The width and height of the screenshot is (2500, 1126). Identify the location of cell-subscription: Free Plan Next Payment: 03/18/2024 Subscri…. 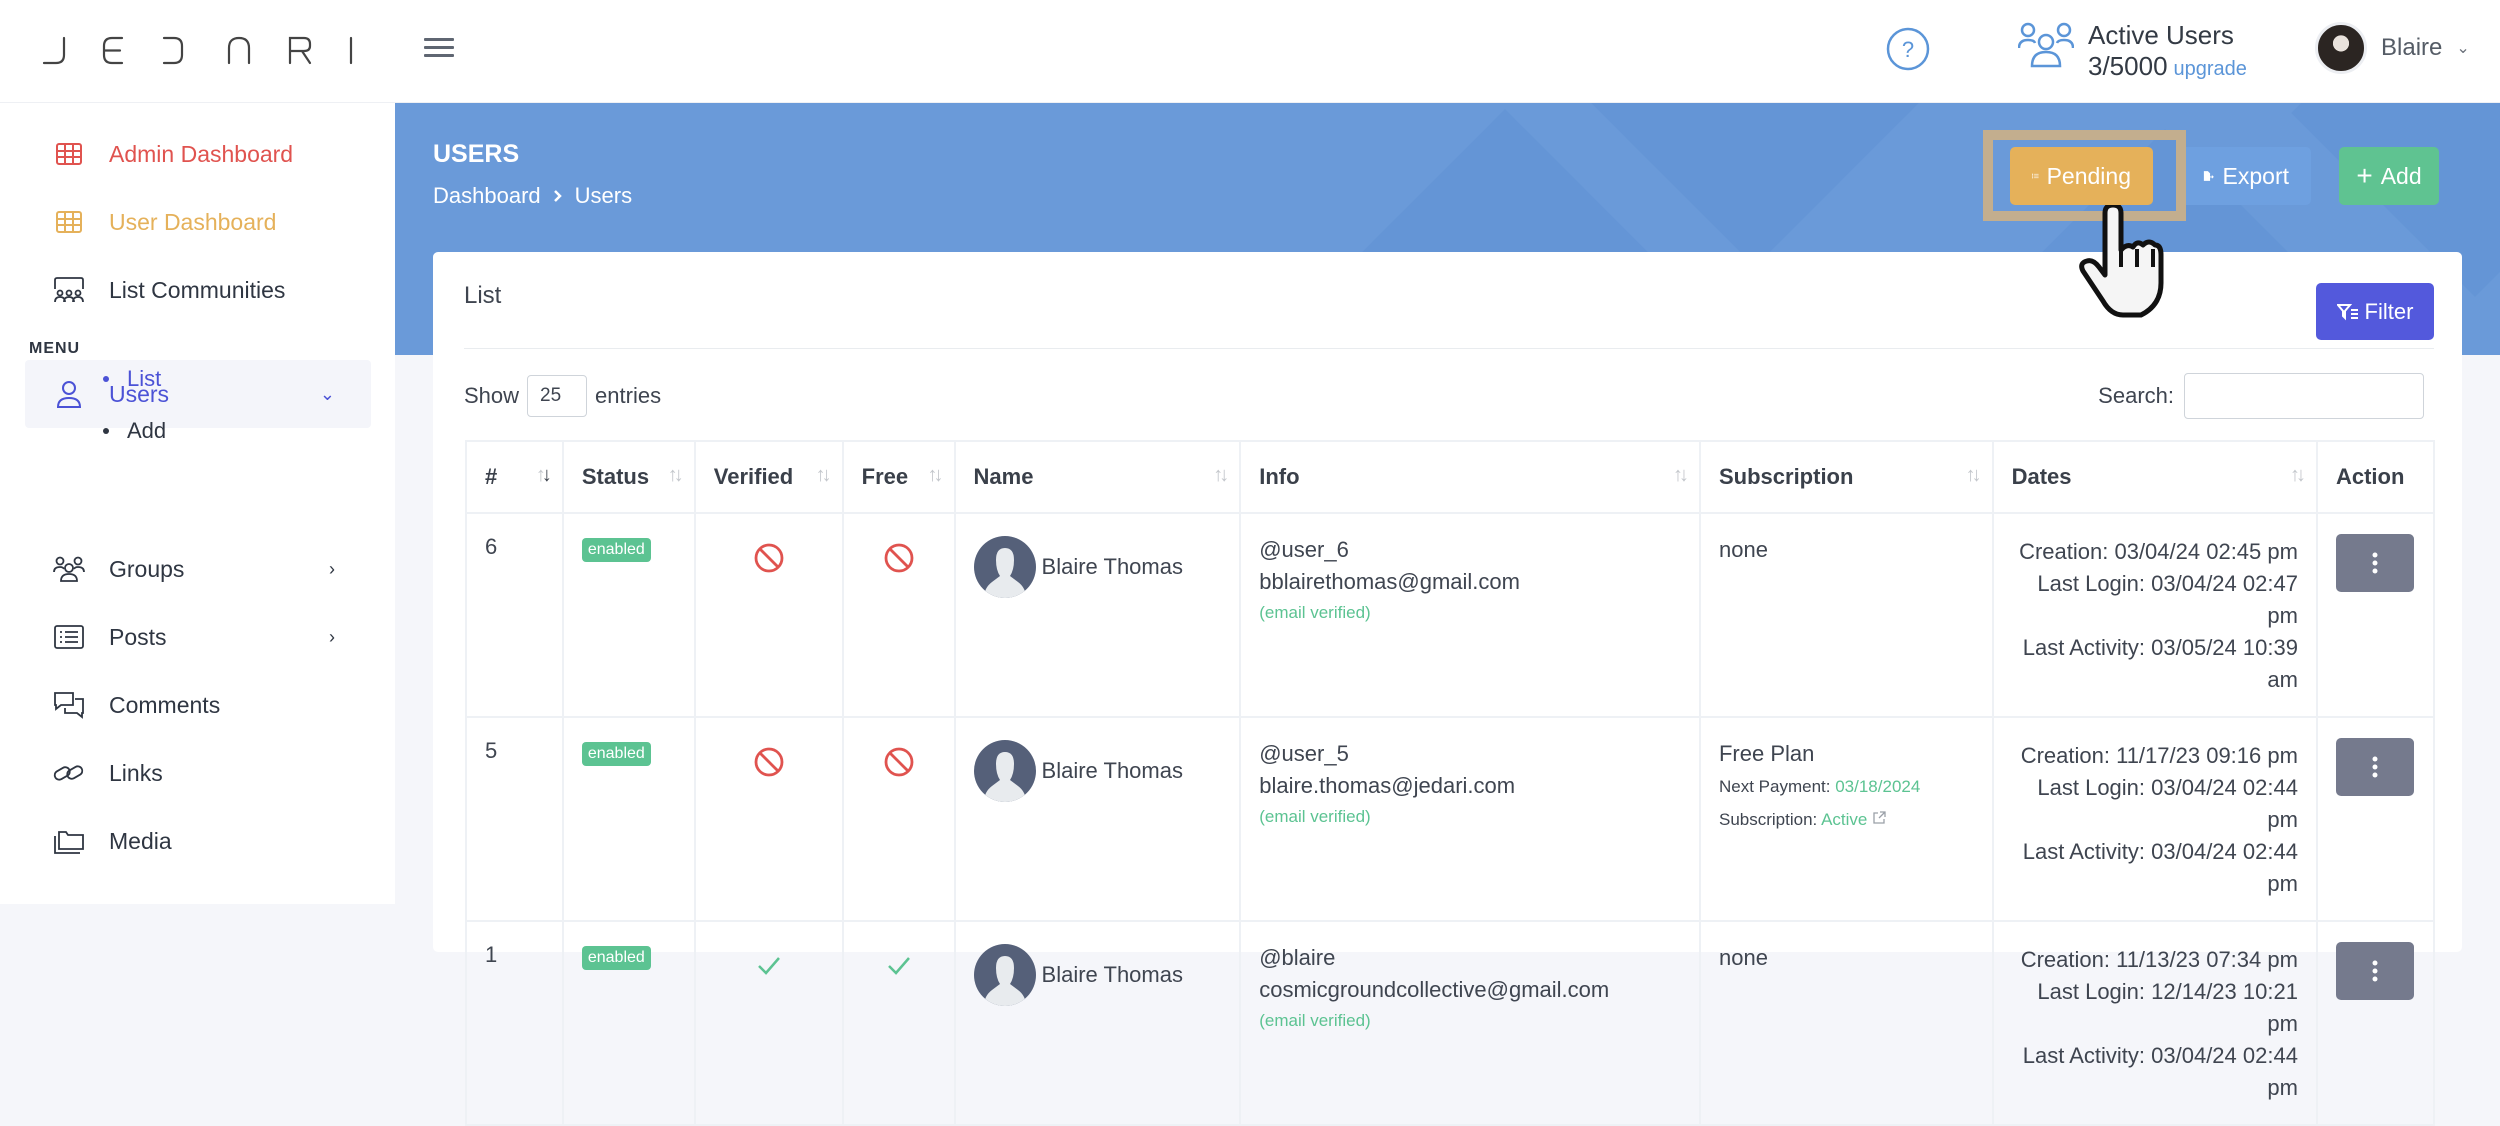
(1846, 819).